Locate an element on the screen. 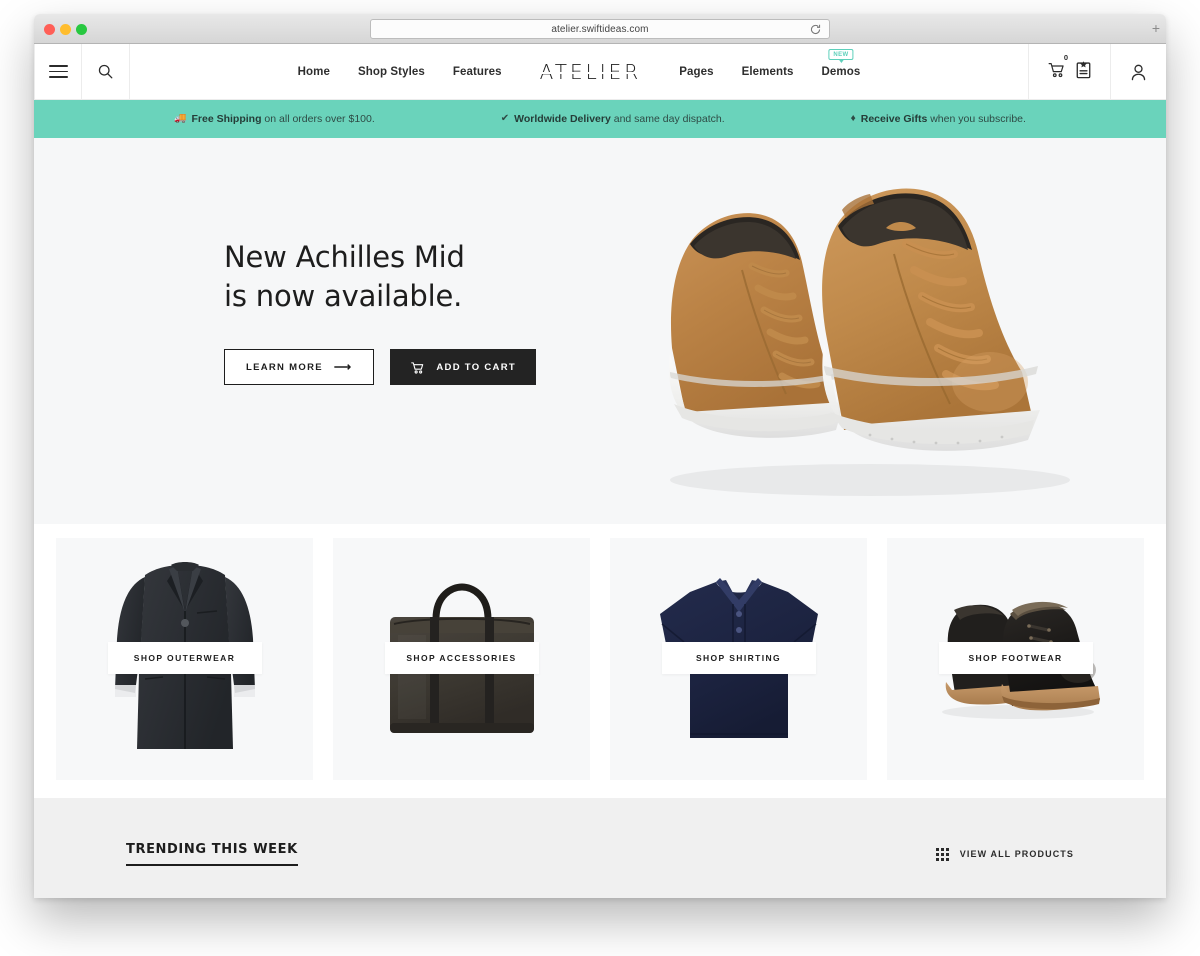  promo-shipping-rest: on all orders over $100. is located at coordinates (318, 119).